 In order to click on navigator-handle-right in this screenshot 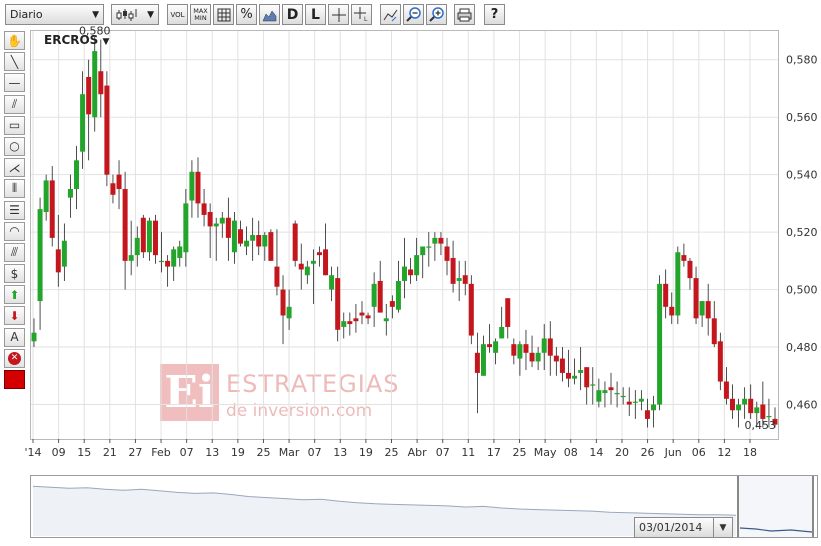, I will do `click(813, 506)`.